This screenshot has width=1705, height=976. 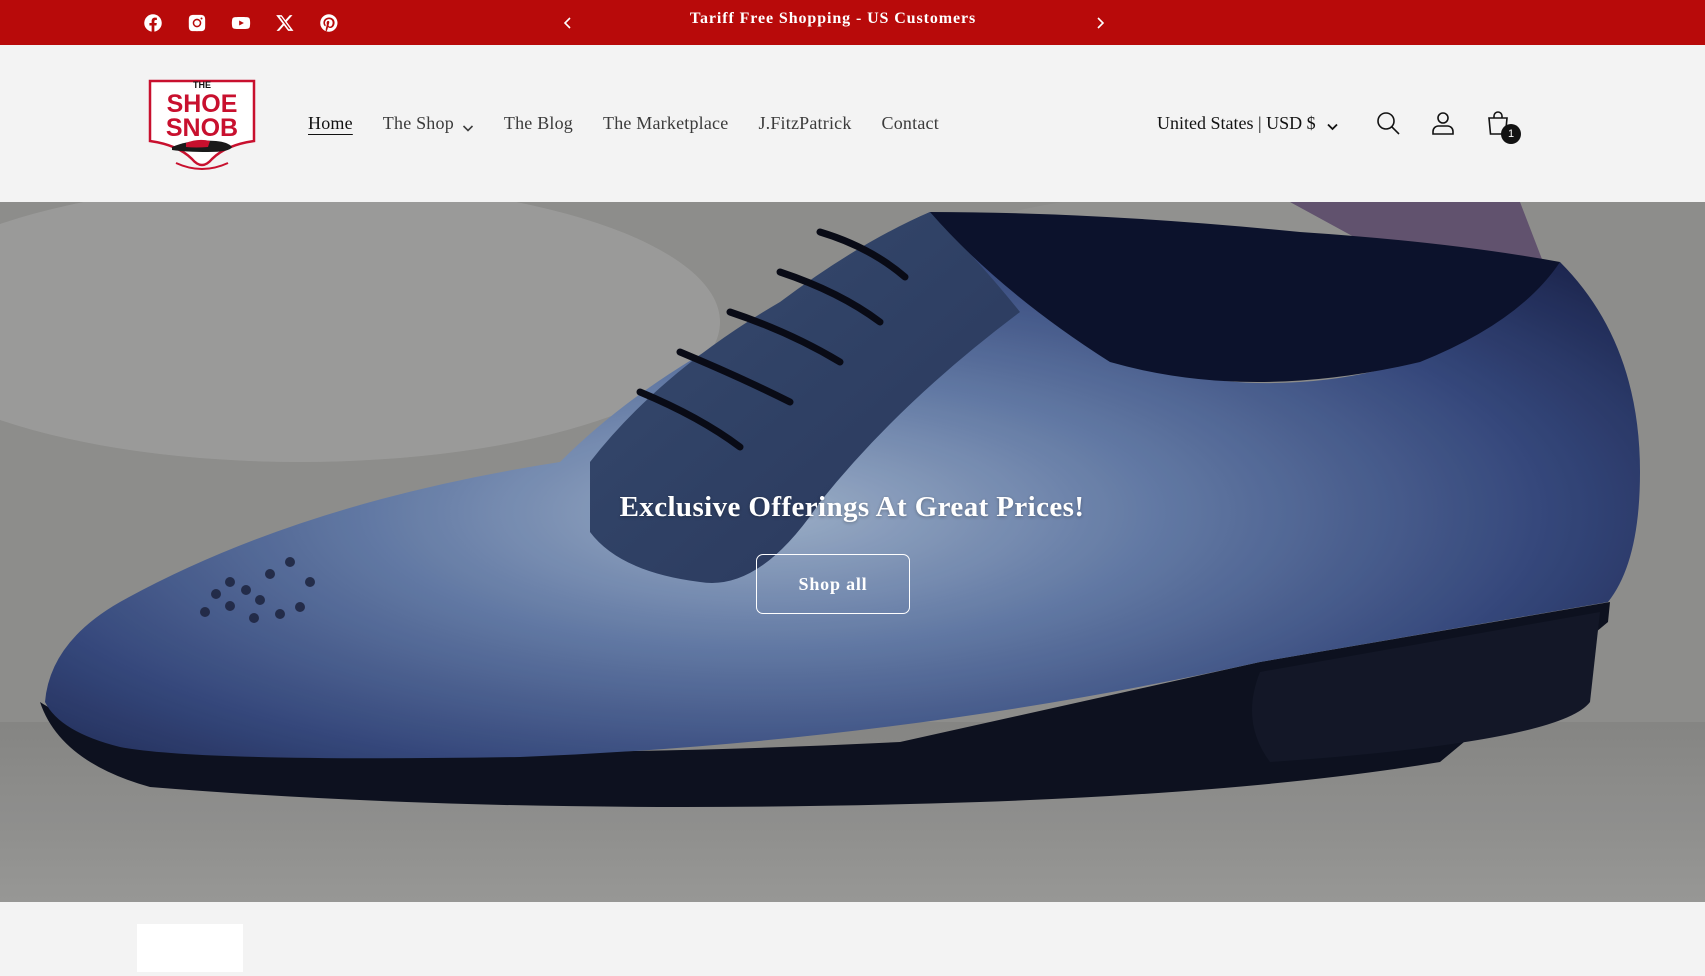 I want to click on search-button, so click(x=1388, y=123).